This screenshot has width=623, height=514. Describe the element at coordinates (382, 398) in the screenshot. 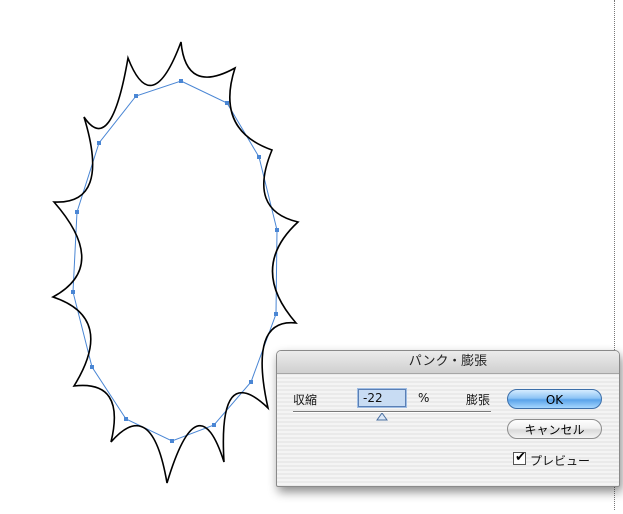

I see `amount-input` at that location.